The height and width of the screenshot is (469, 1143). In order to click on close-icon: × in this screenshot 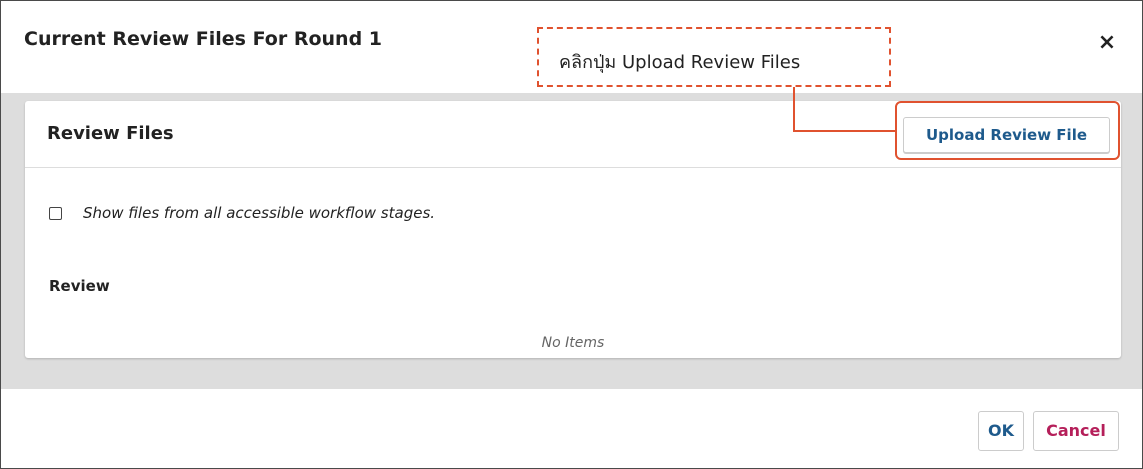, I will do `click(1107, 43)`.